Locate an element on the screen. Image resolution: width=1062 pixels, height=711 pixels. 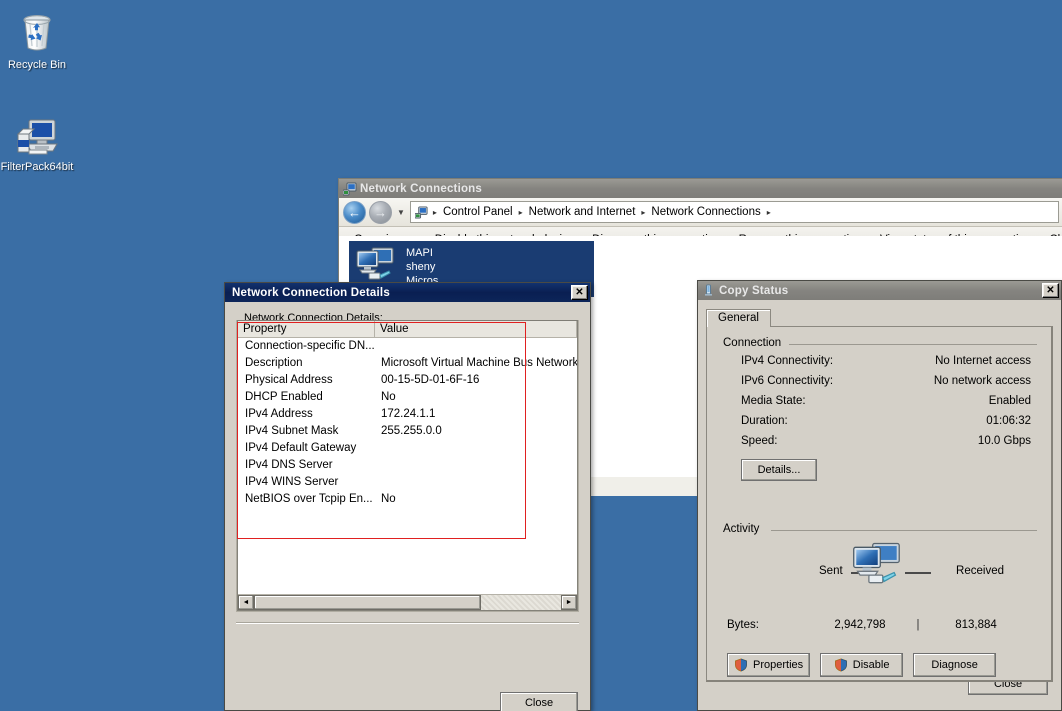
row-value: 172.24.1.1 is located at coordinates (408, 414).